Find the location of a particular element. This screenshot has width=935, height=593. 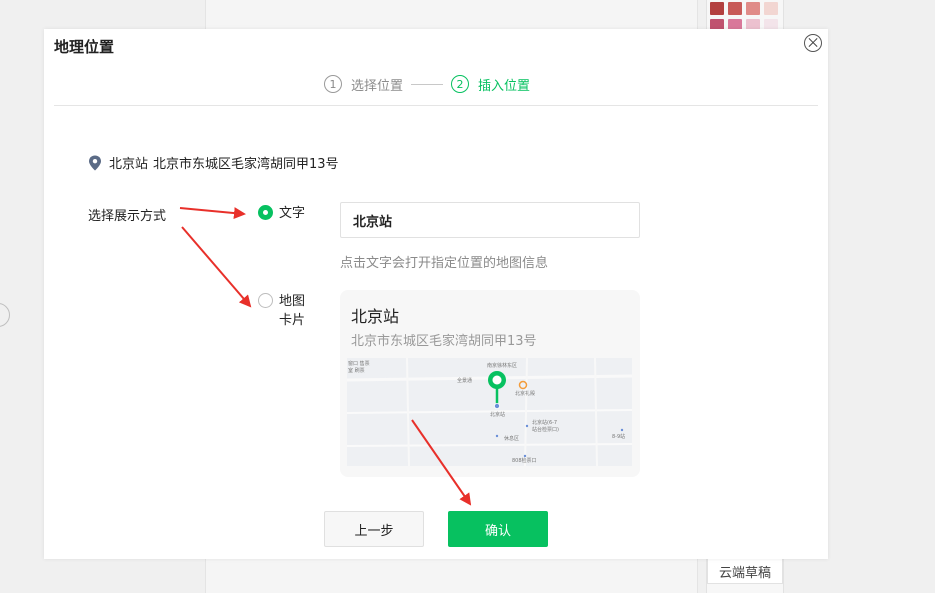

display-text-input is located at coordinates (490, 220).